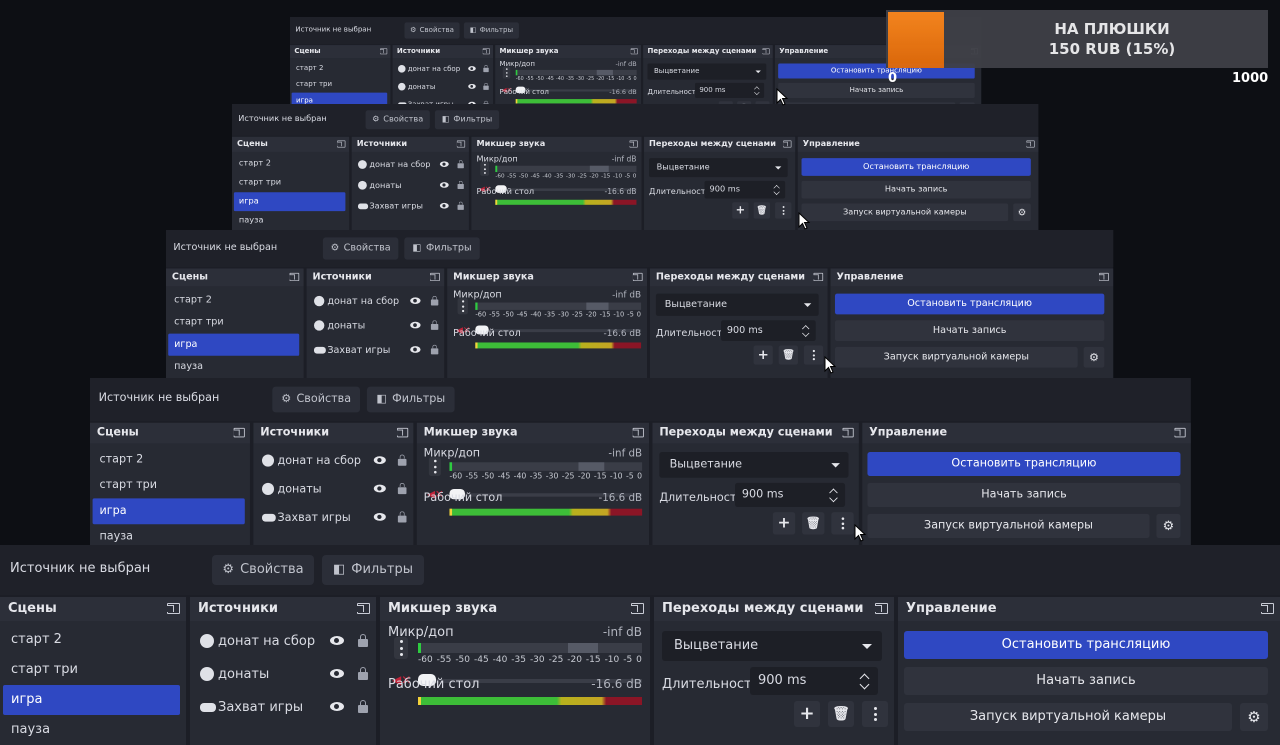 The width and height of the screenshot is (1280, 745). What do you see at coordinates (876, 90) in the screenshot?
I see `start-record-button: Начать запись` at bounding box center [876, 90].